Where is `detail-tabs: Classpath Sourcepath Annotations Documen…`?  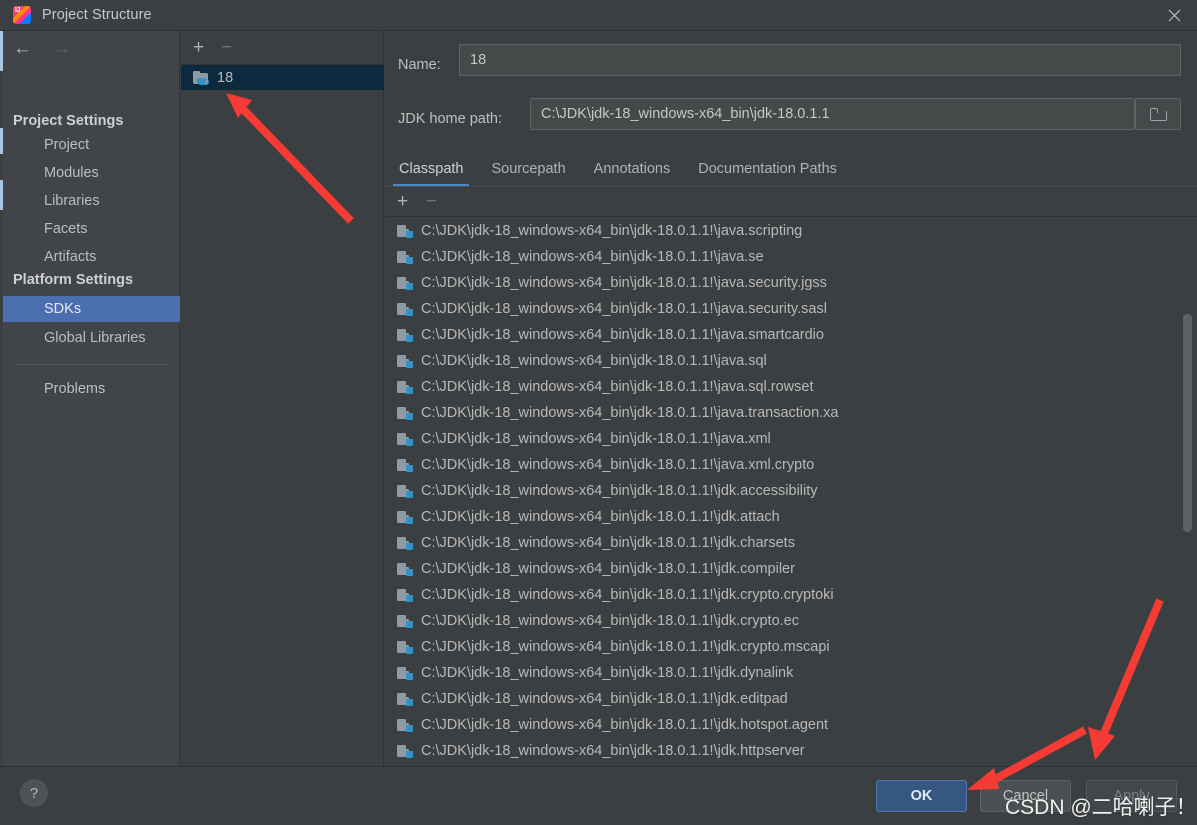
detail-tabs: Classpath Sourcepath Annotations Documen… is located at coordinates (791, 169).